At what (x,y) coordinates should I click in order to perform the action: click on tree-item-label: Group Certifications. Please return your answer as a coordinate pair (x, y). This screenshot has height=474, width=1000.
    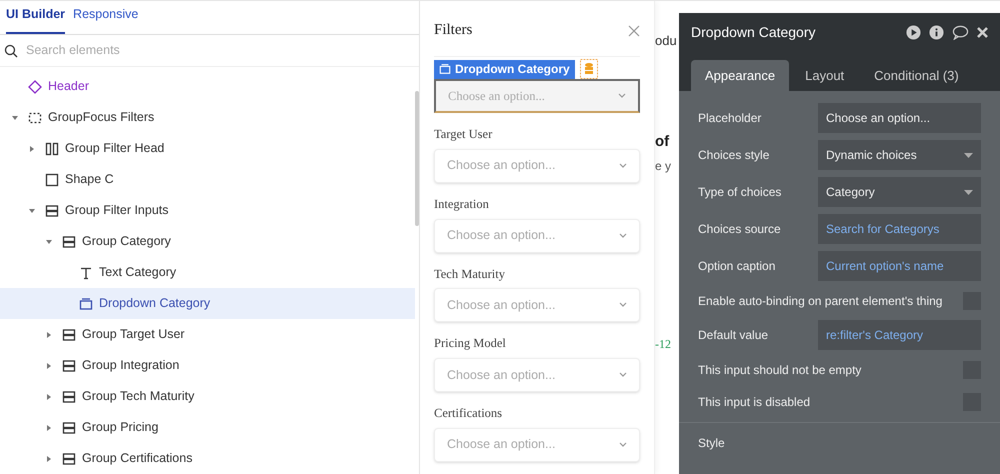
    Looking at the image, I should click on (137, 459).